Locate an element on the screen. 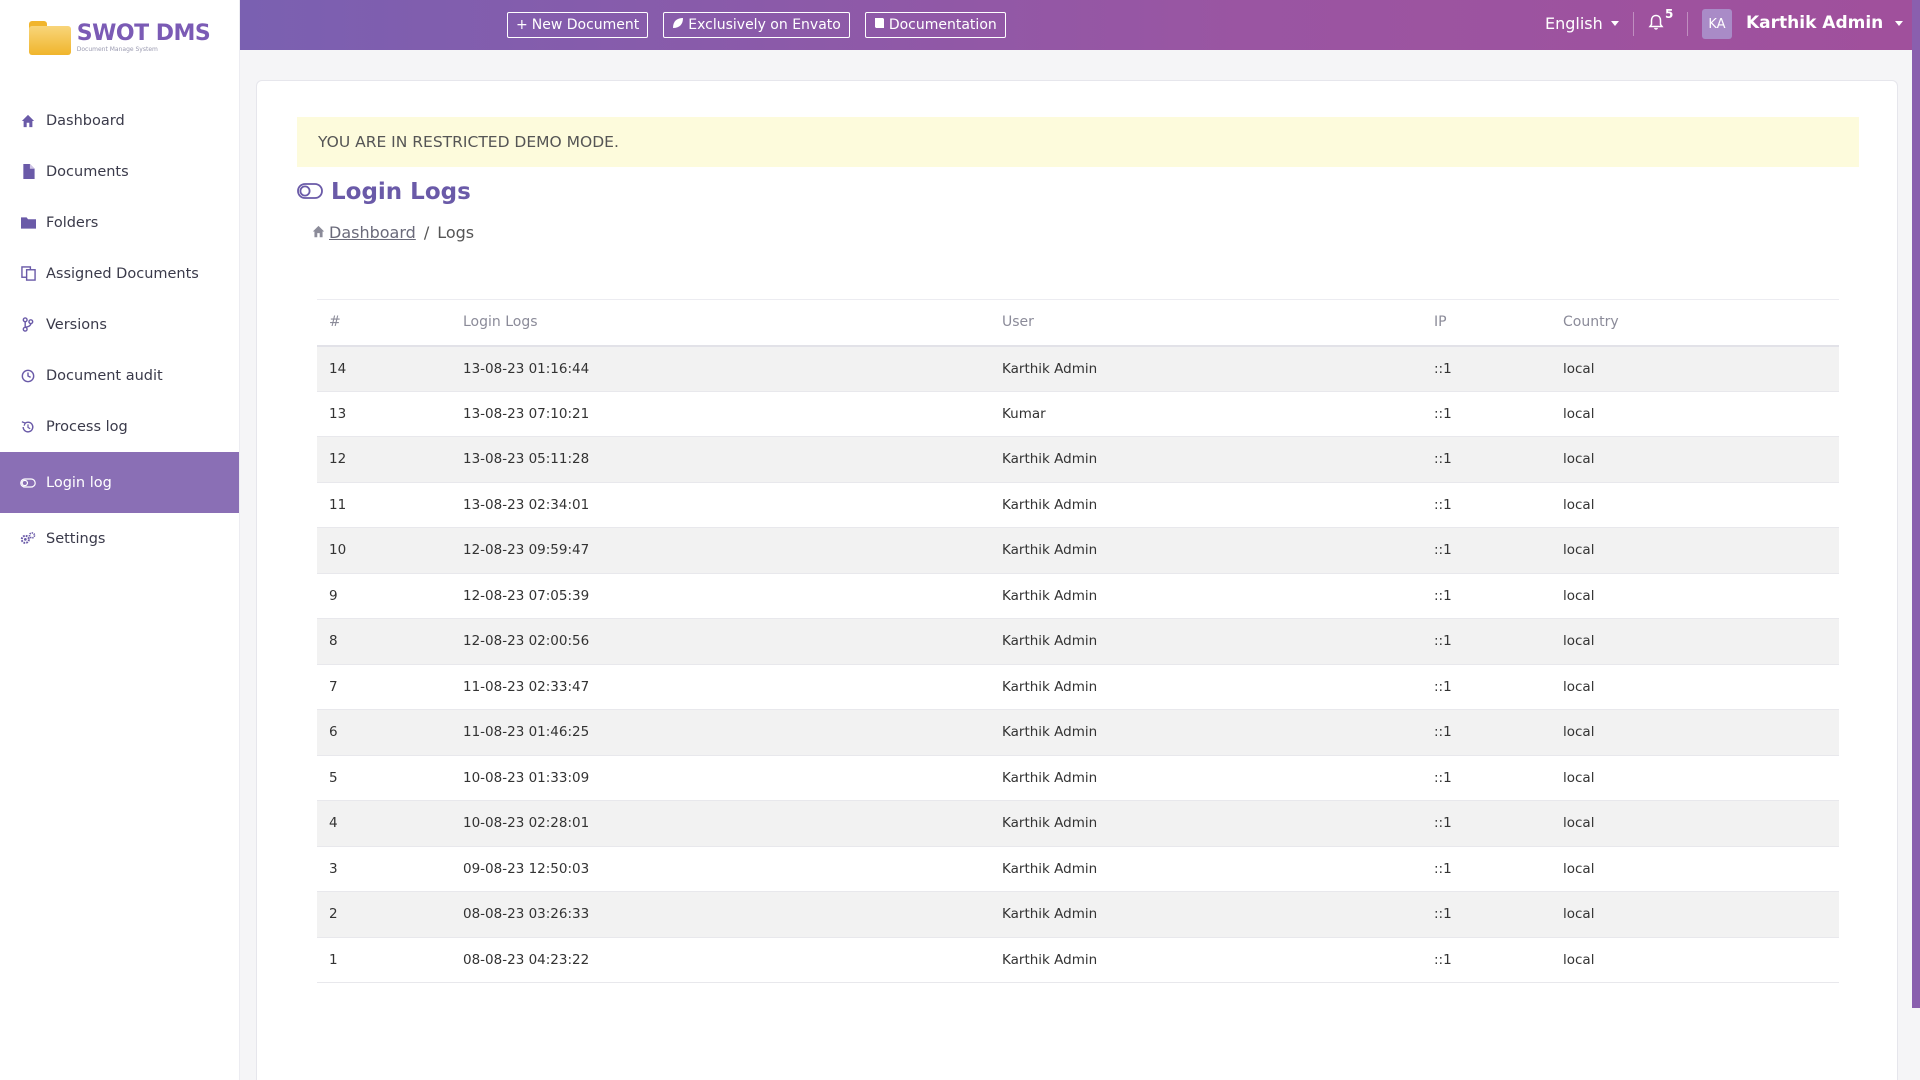 The image size is (1920, 1080). table-cell: 09-08-23 12:50:03 is located at coordinates (720, 869).